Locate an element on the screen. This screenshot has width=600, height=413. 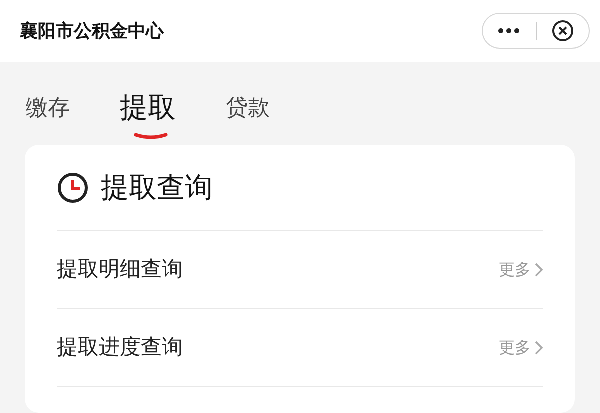
row-label: 提取明细查询 is located at coordinates (120, 269).